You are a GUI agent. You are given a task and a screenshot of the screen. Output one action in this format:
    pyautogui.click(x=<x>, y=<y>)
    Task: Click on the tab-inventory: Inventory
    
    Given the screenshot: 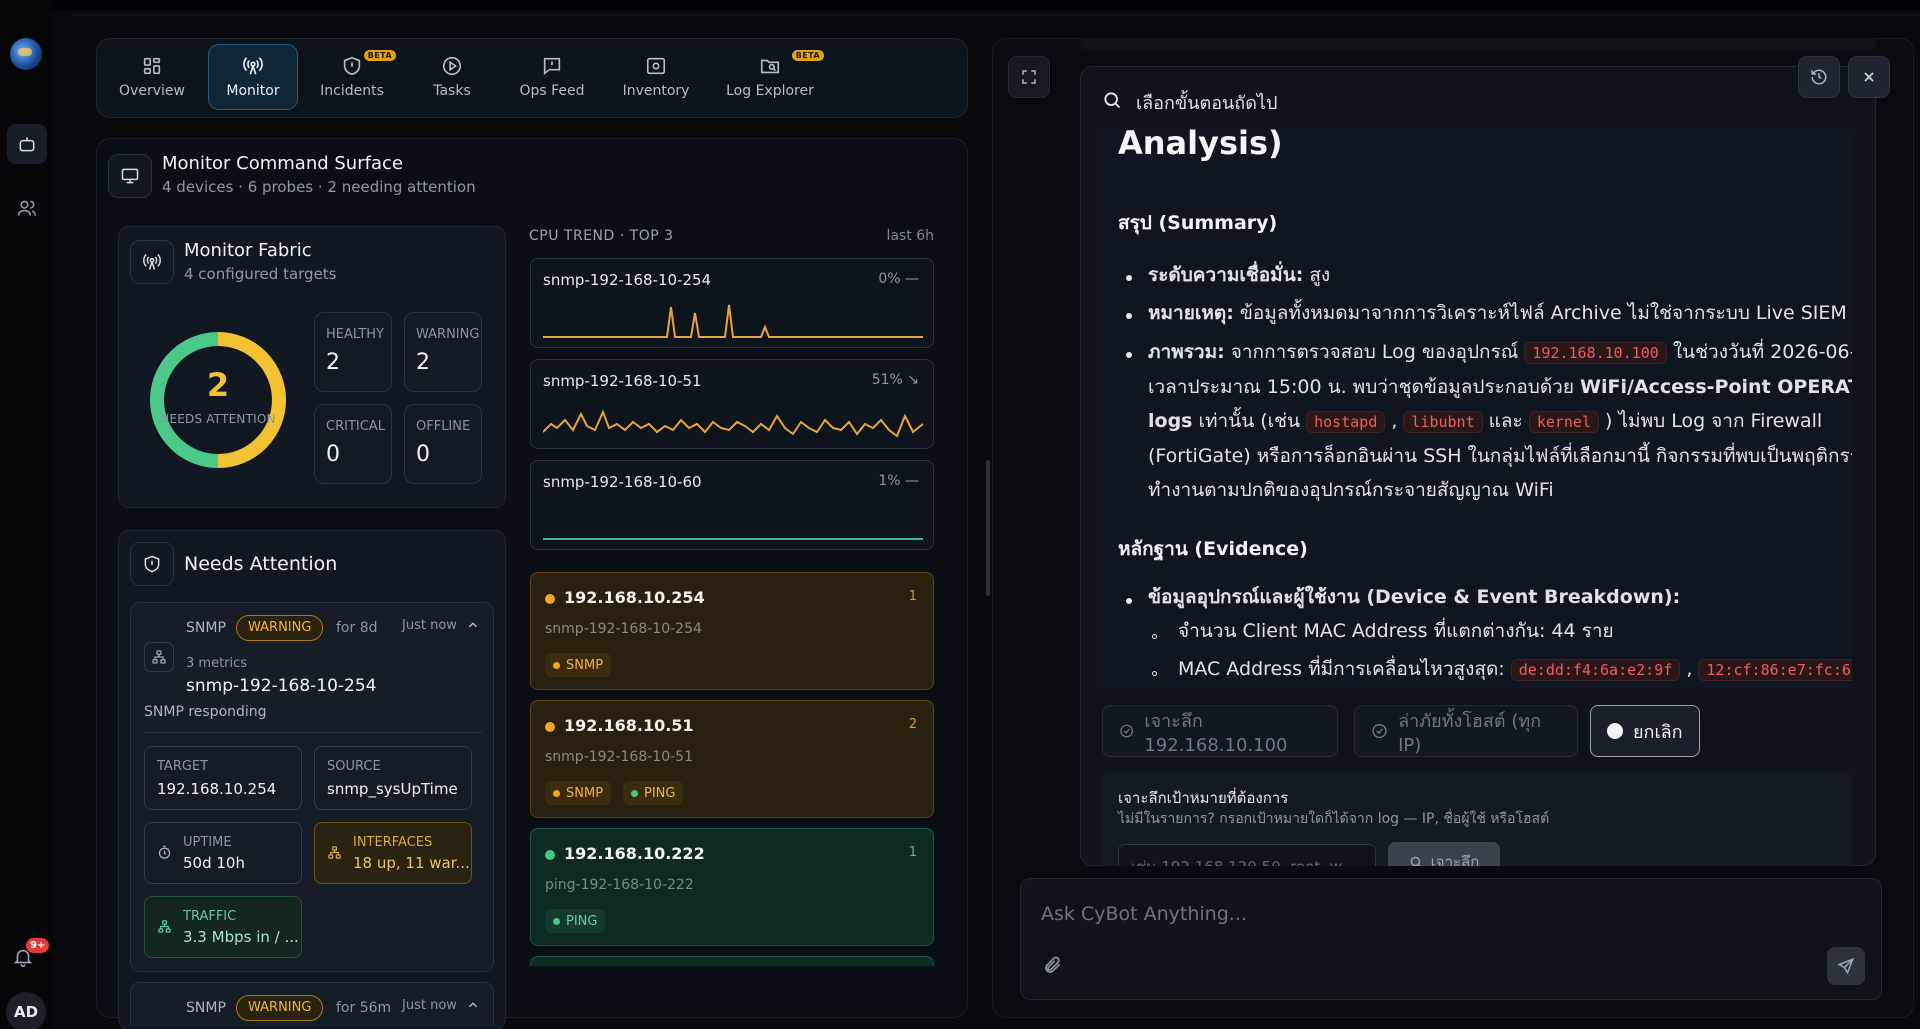 What is the action you would take?
    pyautogui.click(x=656, y=77)
    